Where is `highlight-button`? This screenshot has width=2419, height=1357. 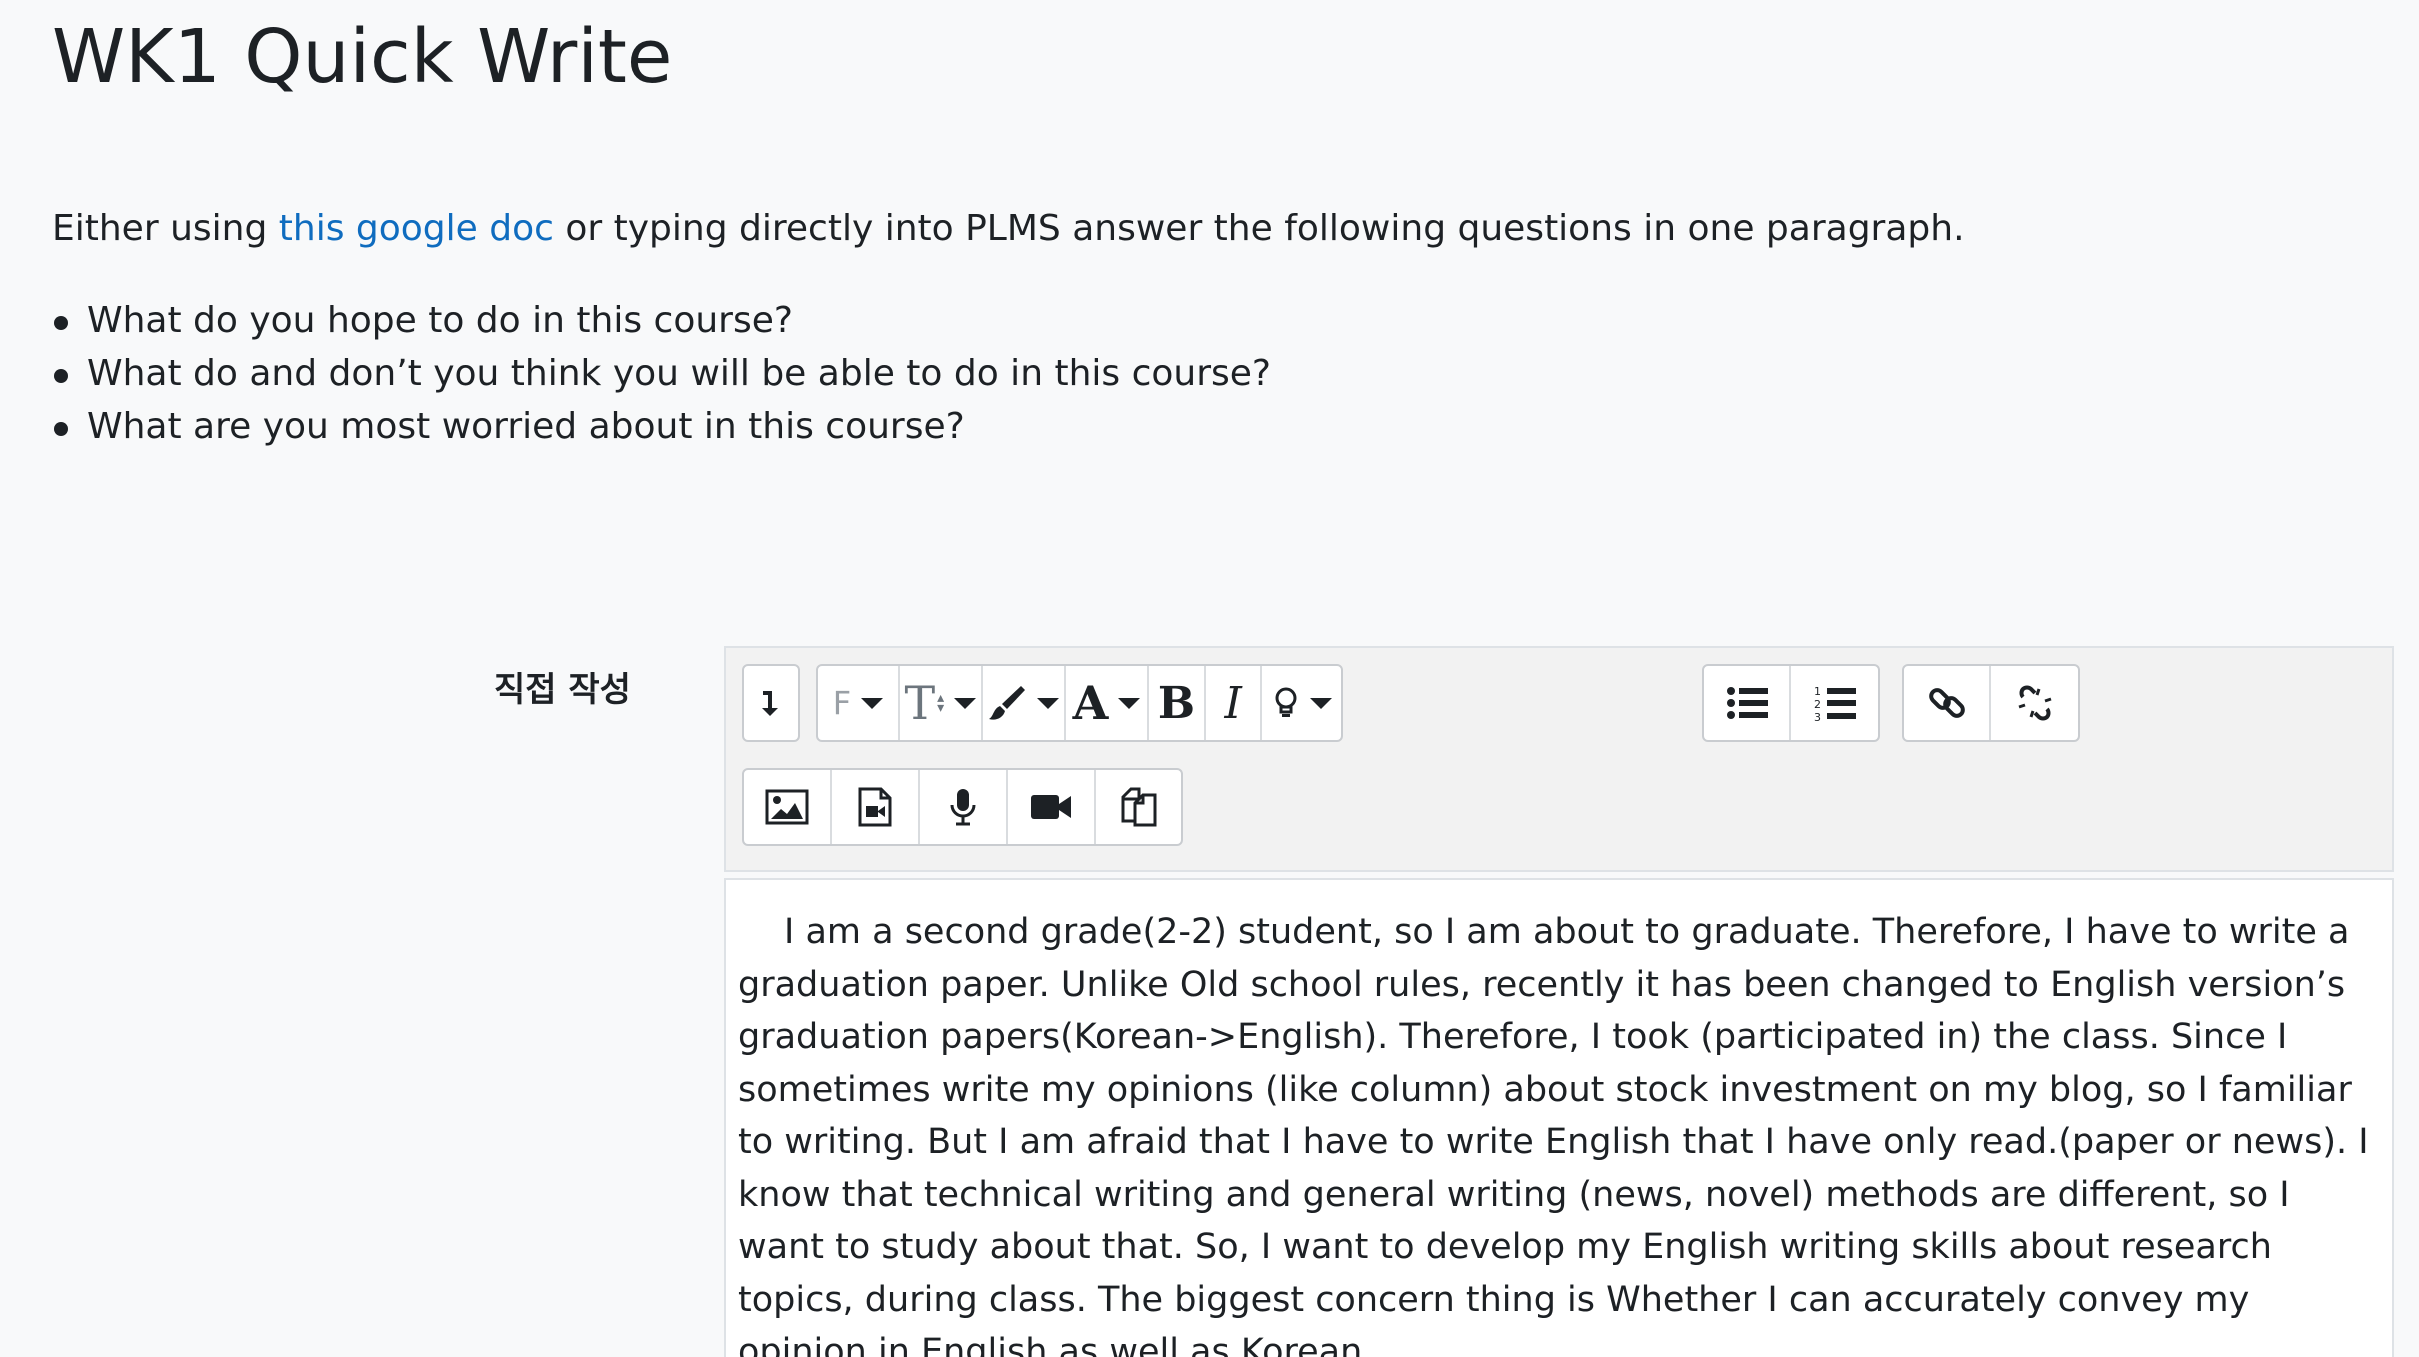 highlight-button is located at coordinates (1024, 703).